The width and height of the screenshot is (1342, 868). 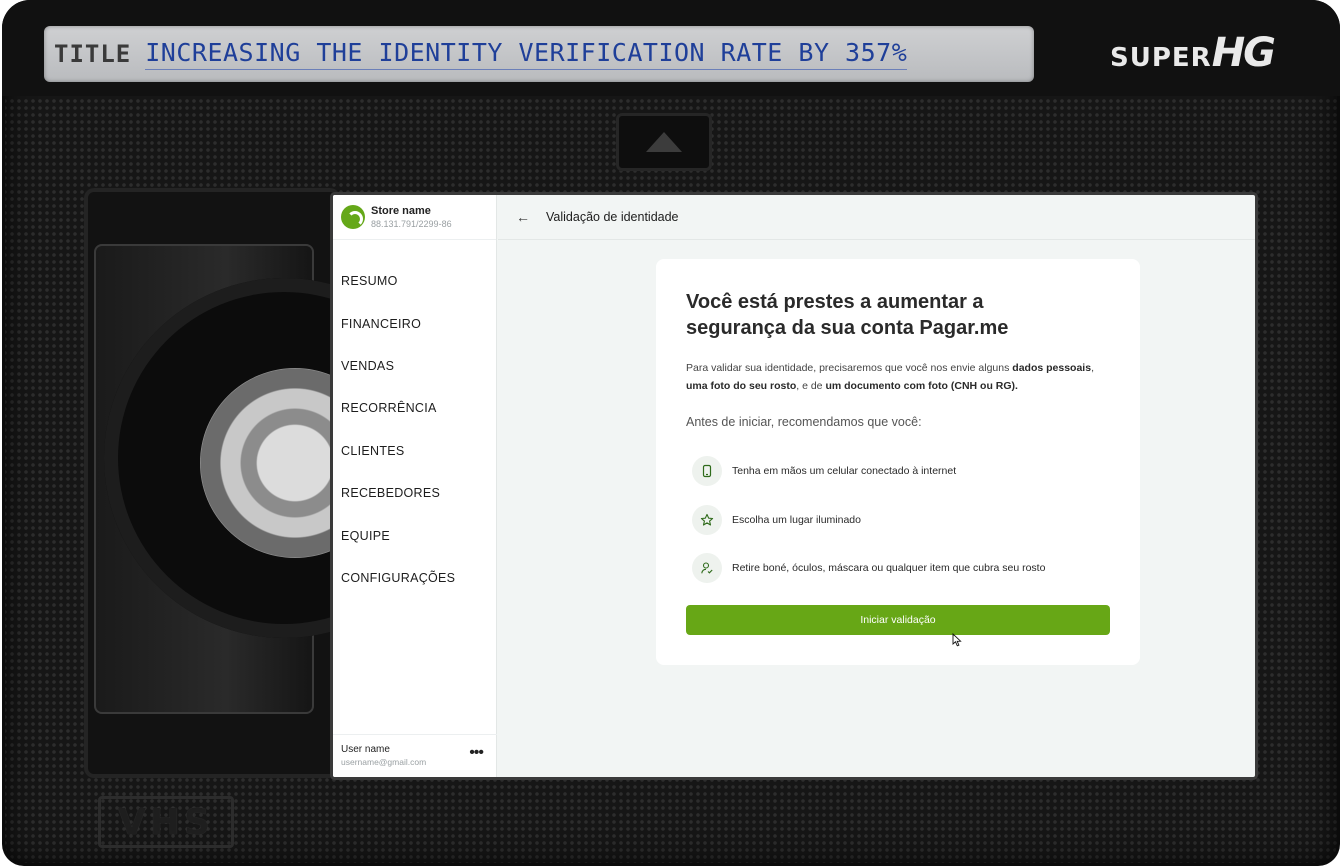 What do you see at coordinates (270, 463) in the screenshot?
I see `reel-hub` at bounding box center [270, 463].